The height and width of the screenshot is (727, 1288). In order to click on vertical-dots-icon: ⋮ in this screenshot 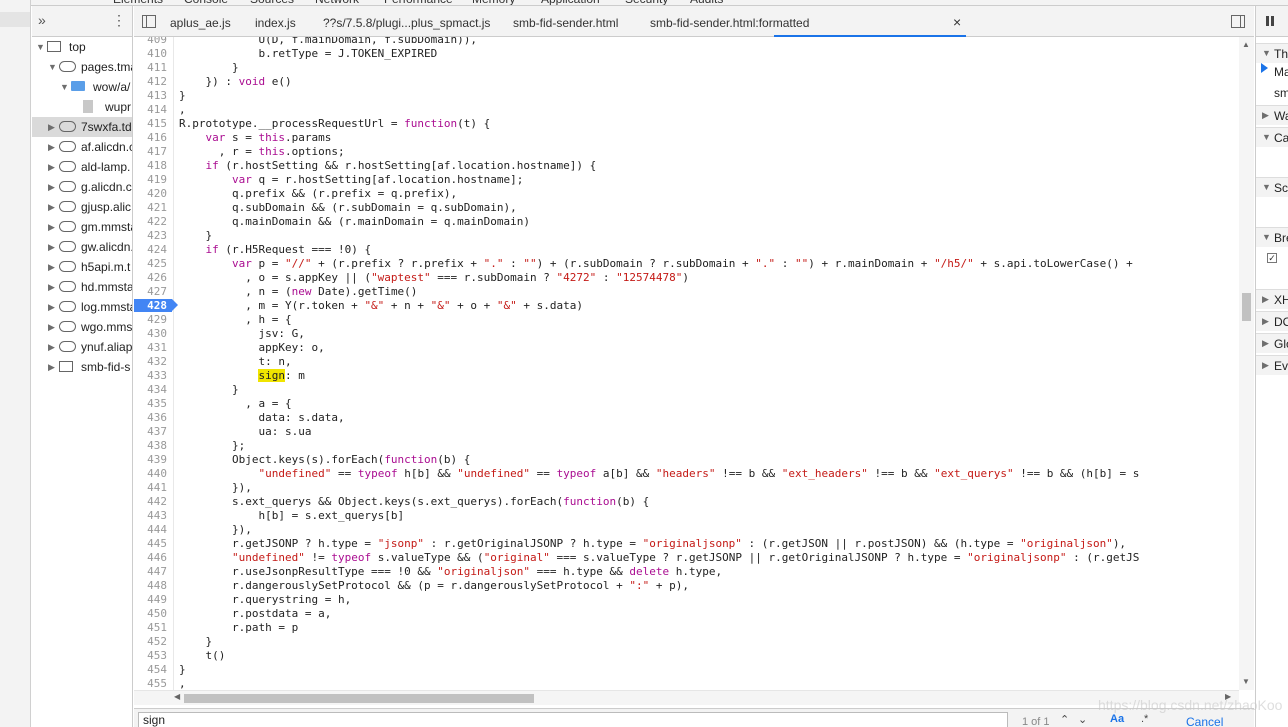, I will do `click(119, 20)`.